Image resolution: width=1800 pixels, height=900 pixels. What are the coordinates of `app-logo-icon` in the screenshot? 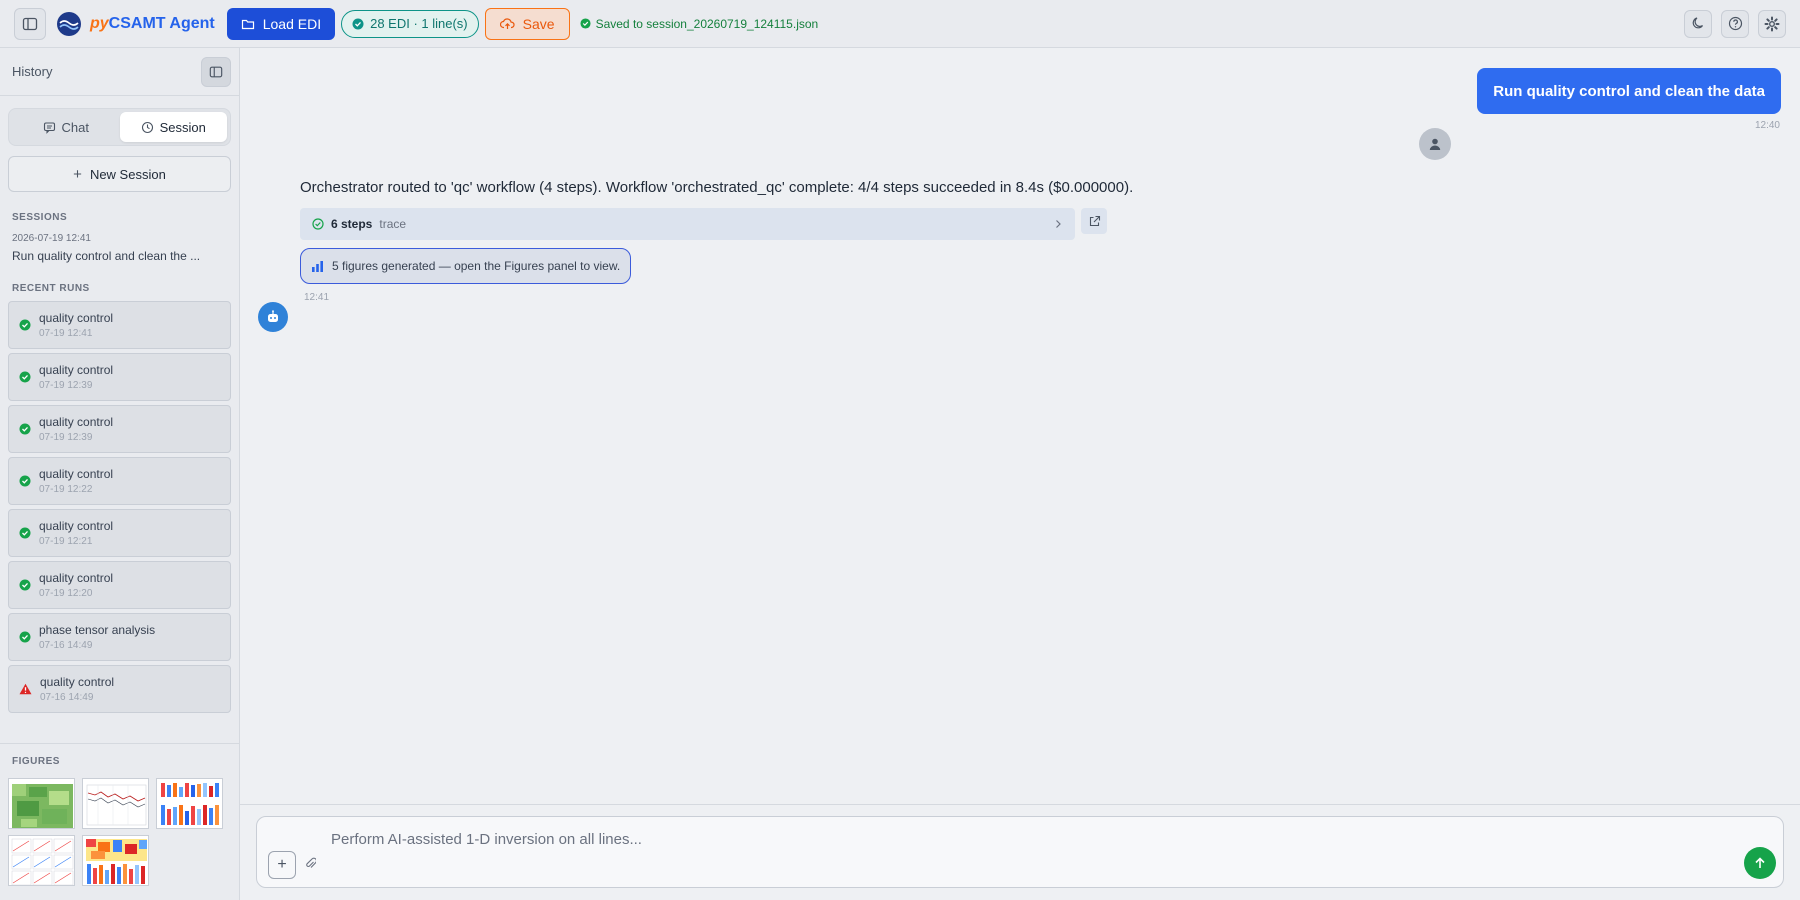 It's located at (69, 24).